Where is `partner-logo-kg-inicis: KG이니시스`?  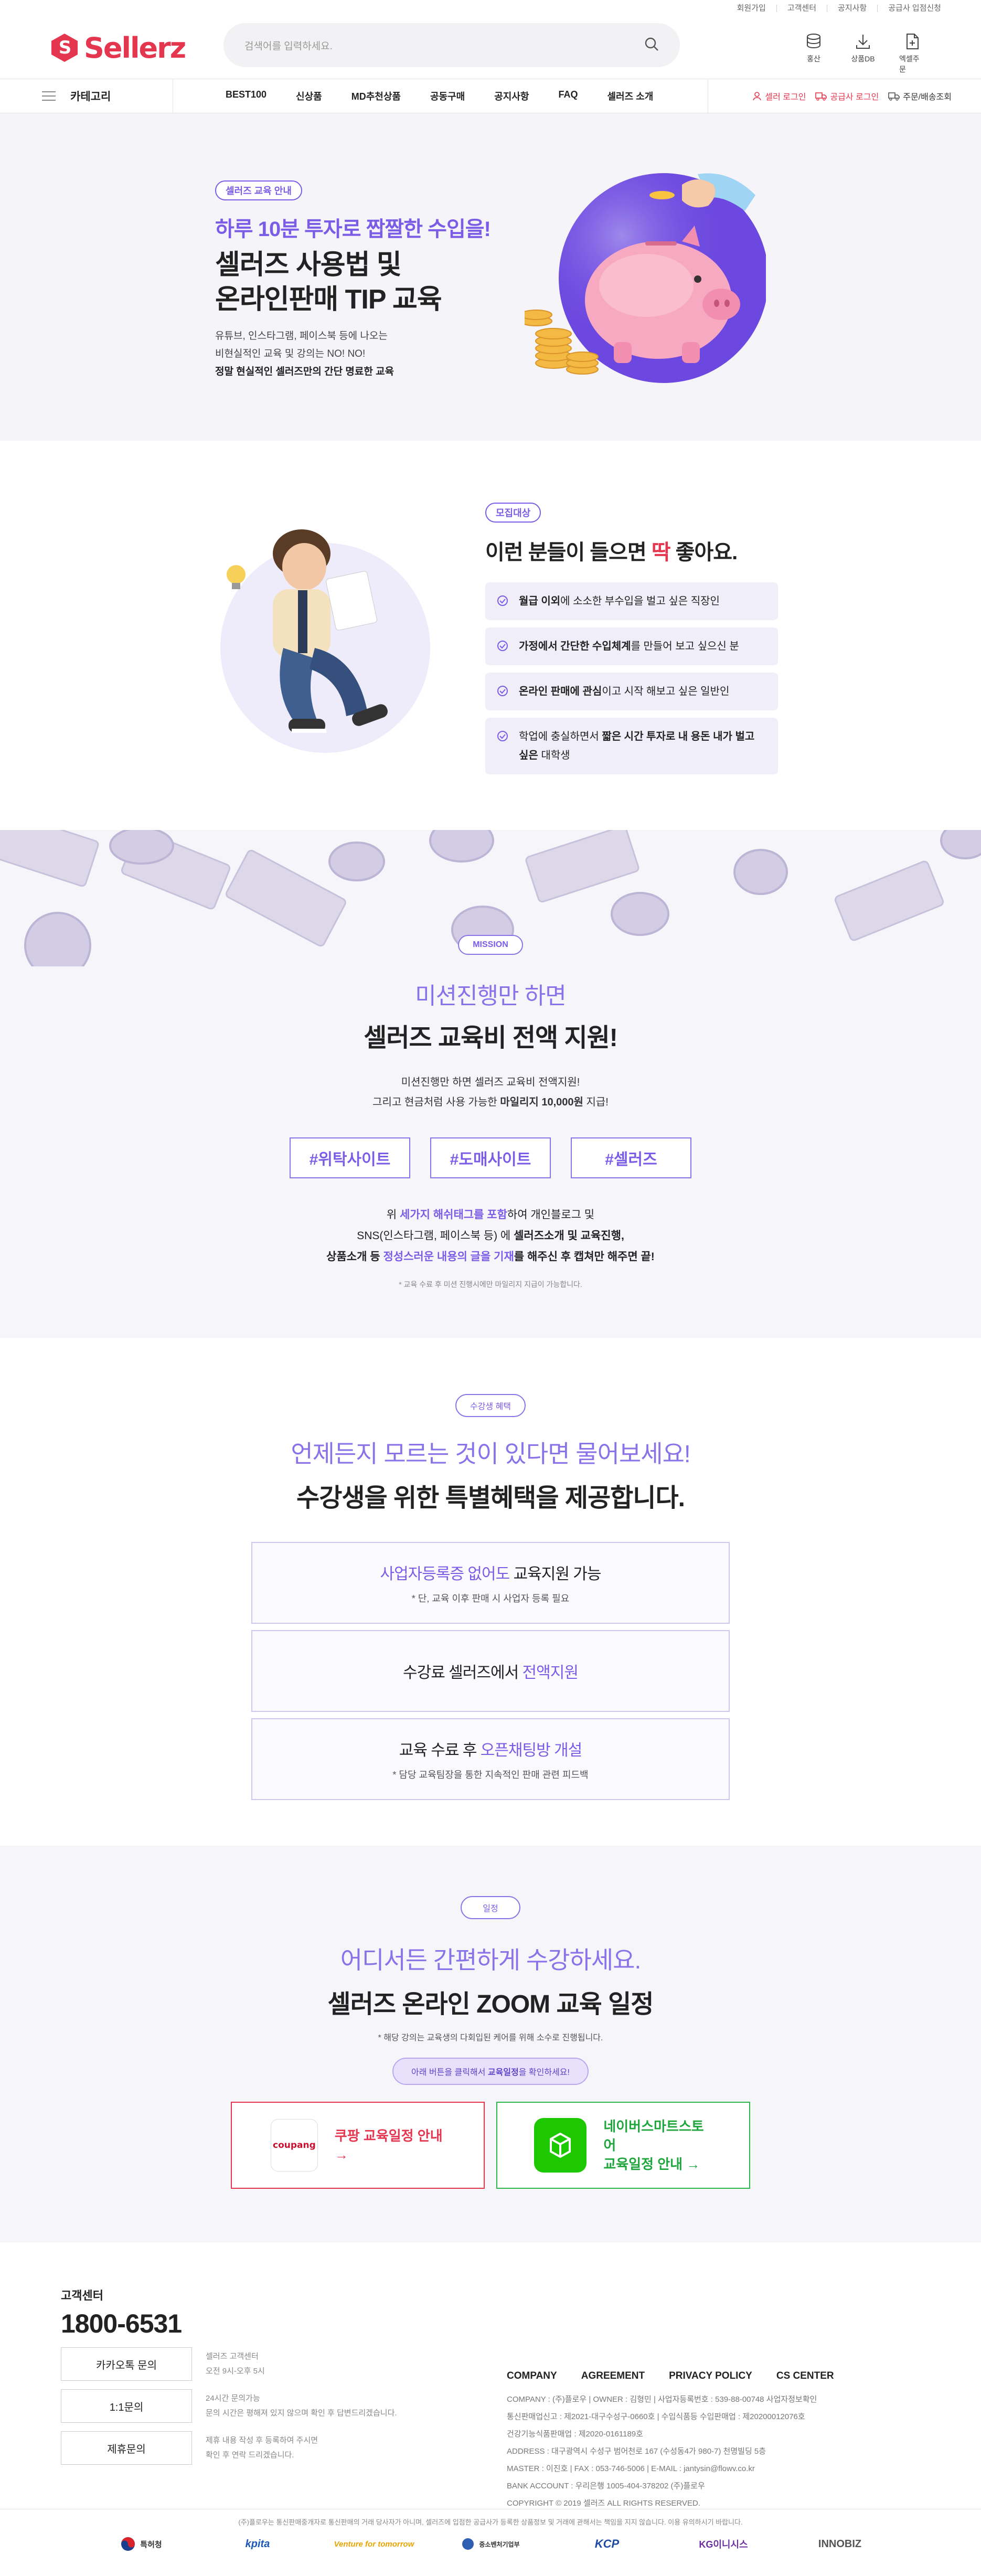 partner-logo-kg-inicis: KG이니시스 is located at coordinates (724, 2544).